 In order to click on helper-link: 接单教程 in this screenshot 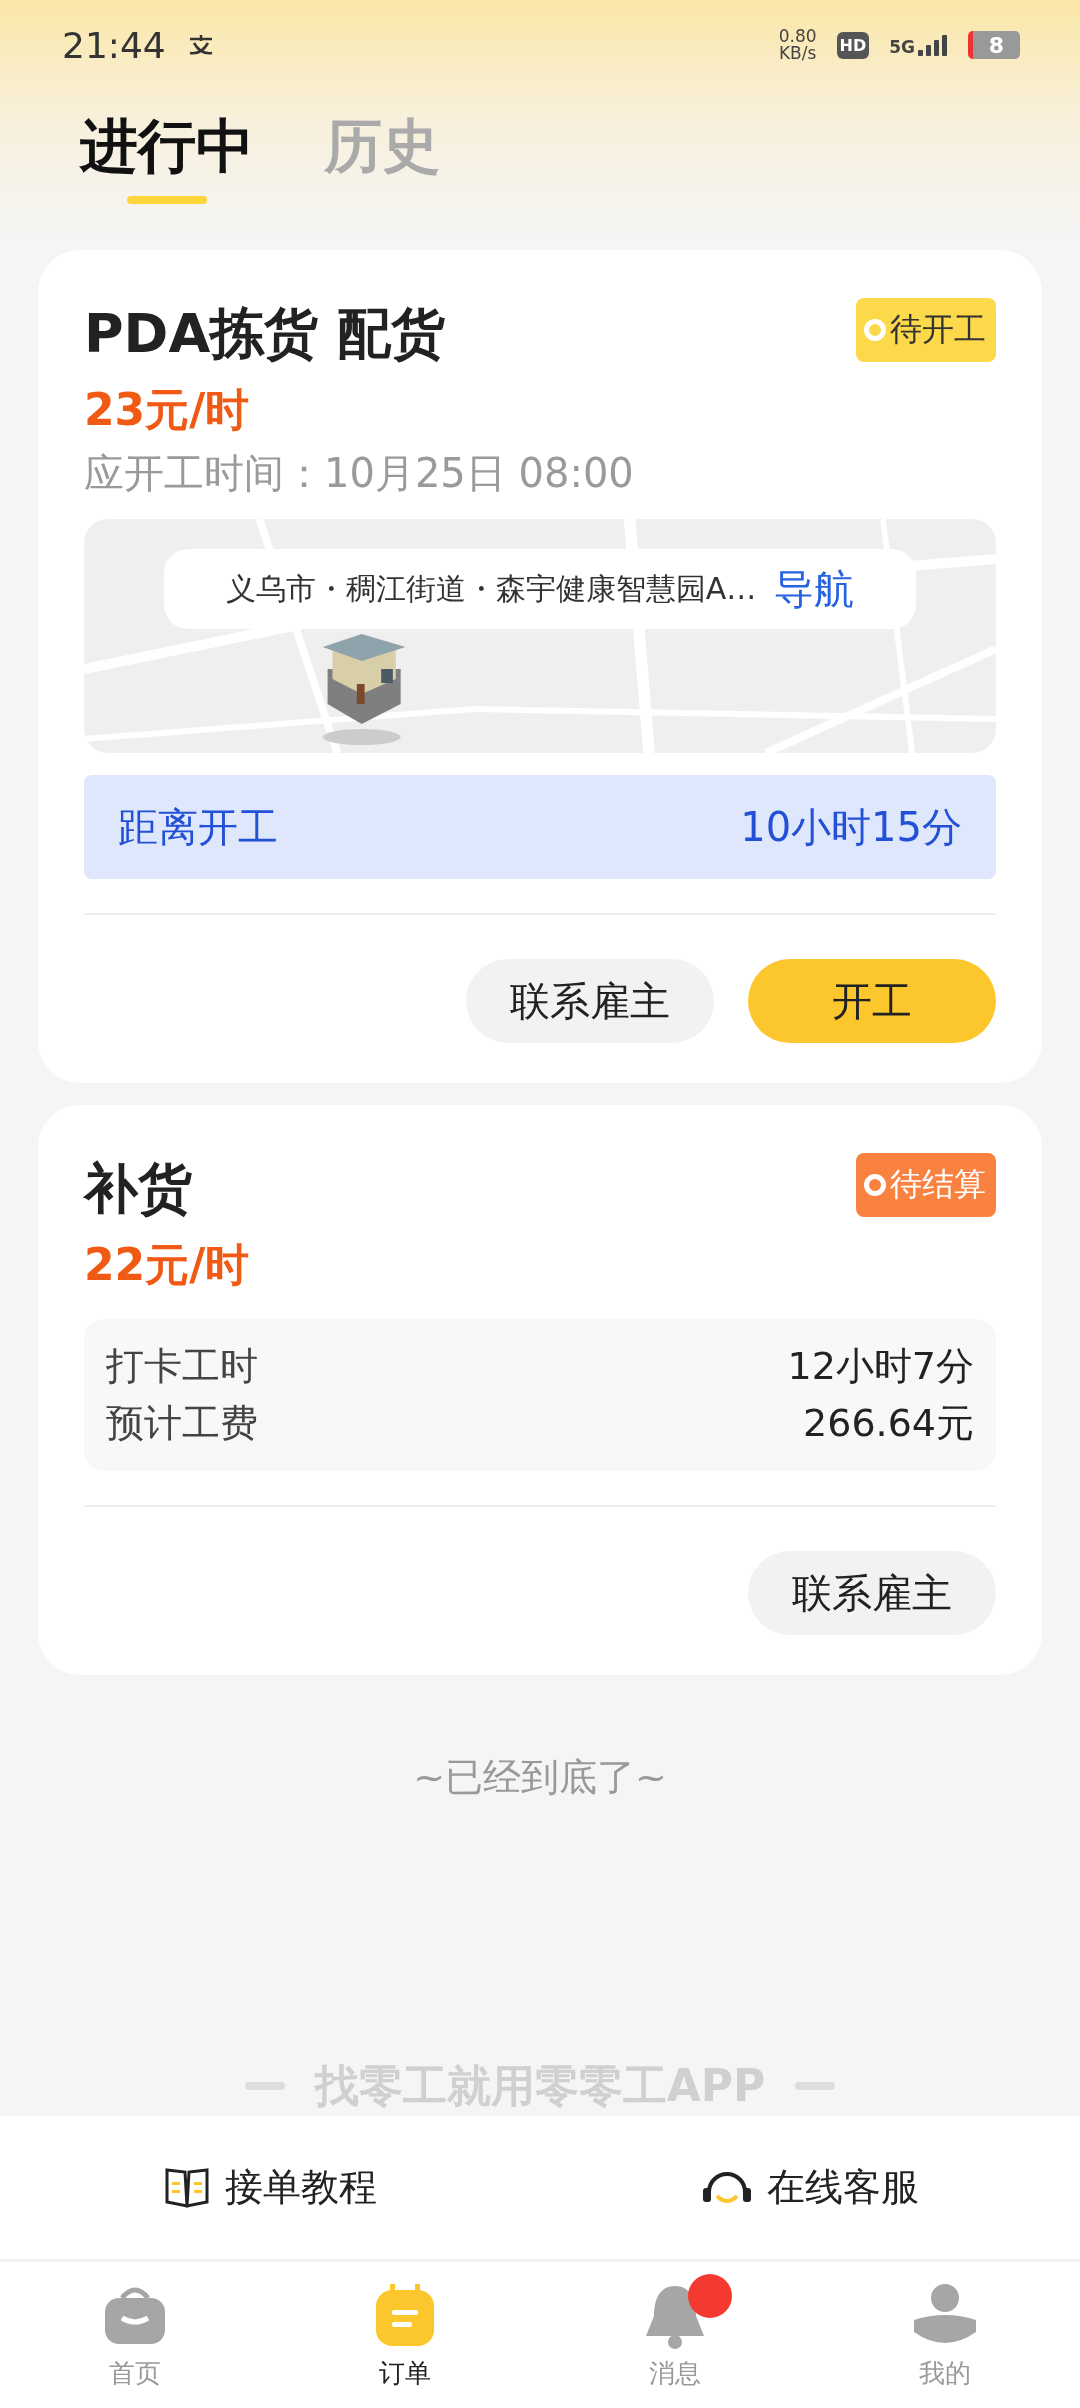, I will do `click(270, 2187)`.